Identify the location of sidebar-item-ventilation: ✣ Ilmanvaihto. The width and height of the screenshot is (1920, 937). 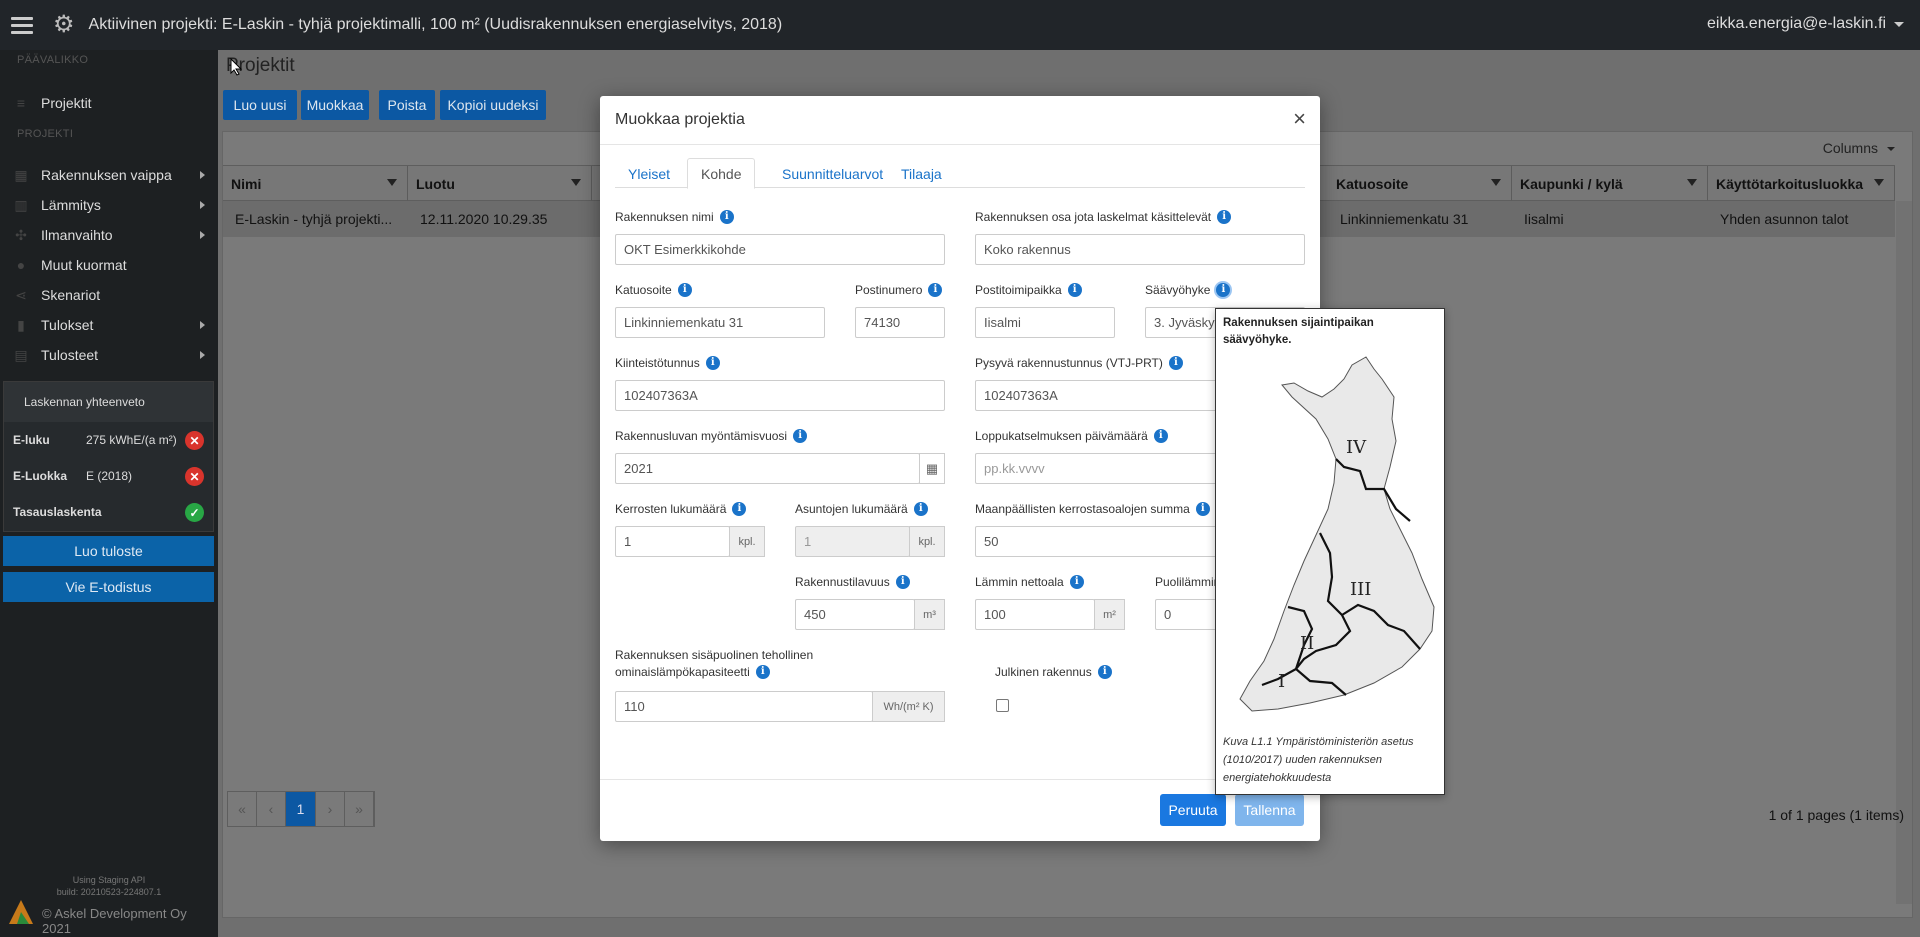
(109, 235).